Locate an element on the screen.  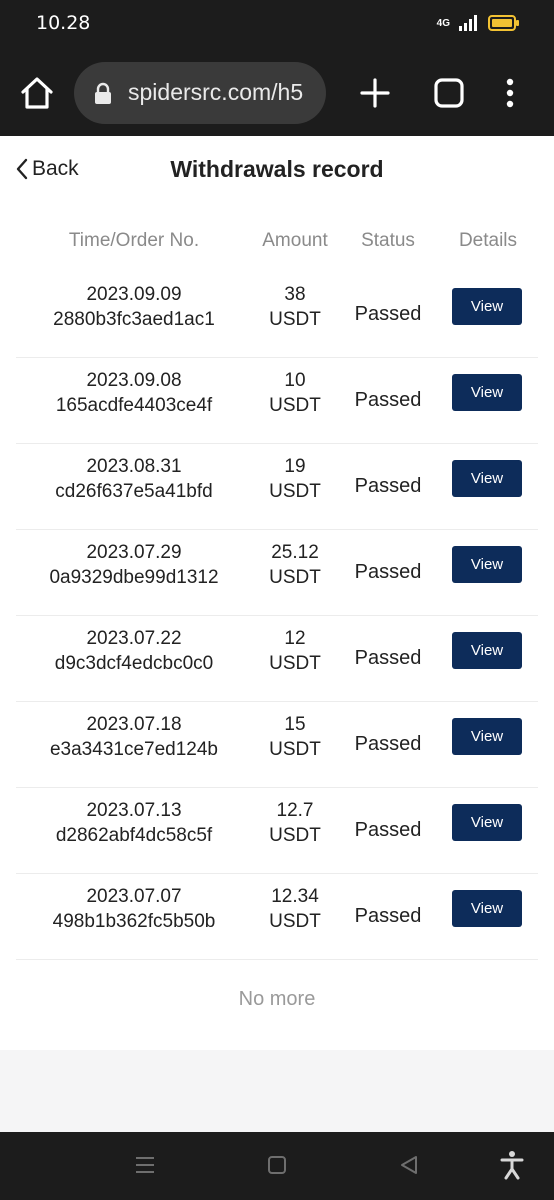
time-order-cell: 2023.09.09 2880b3fc3aed1ac1 is located at coordinates (134, 307).